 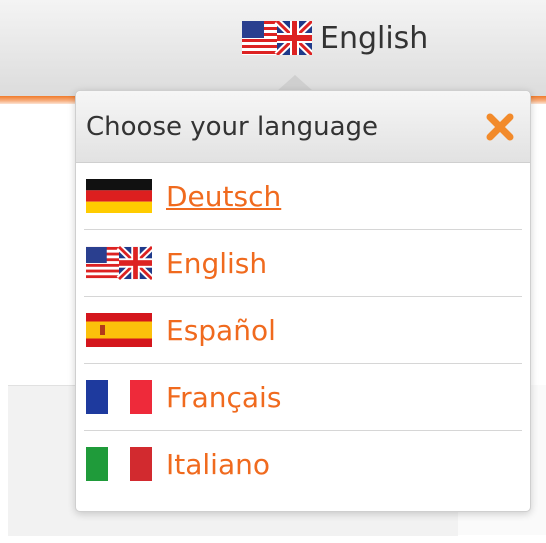 What do you see at coordinates (119, 196) in the screenshot?
I see `germany-flag-icon` at bounding box center [119, 196].